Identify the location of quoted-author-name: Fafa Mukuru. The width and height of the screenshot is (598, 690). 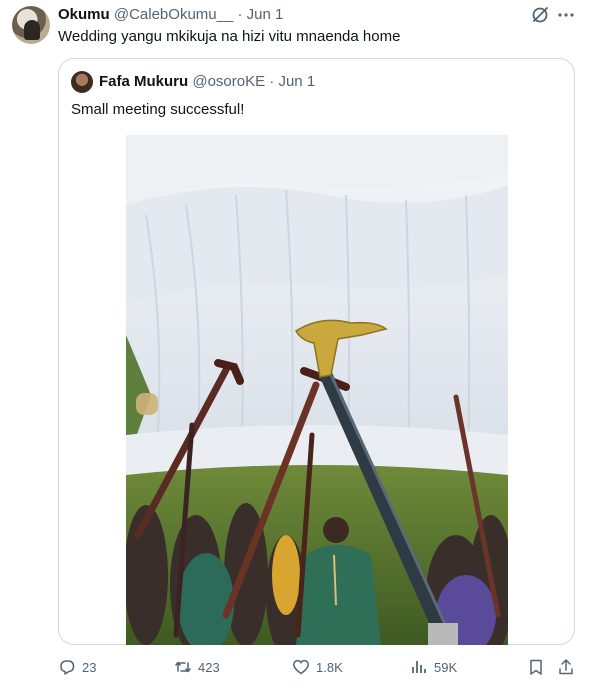
(144, 81).